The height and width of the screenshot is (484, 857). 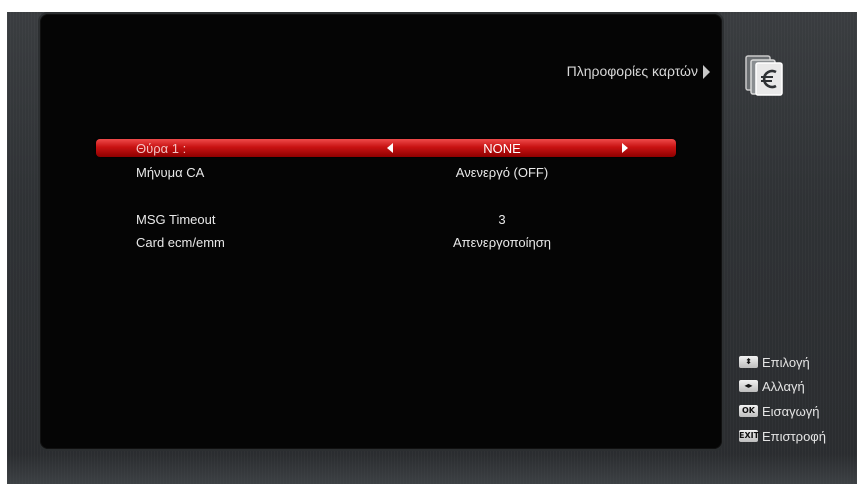 I want to click on row-port-1-value: NONE, so click(x=502, y=148).